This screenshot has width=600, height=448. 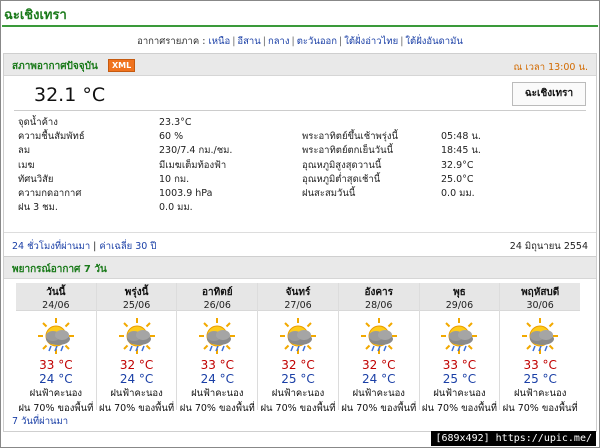 What do you see at coordinates (220, 41) in the screenshot?
I see `region-link-north: เหนือ` at bounding box center [220, 41].